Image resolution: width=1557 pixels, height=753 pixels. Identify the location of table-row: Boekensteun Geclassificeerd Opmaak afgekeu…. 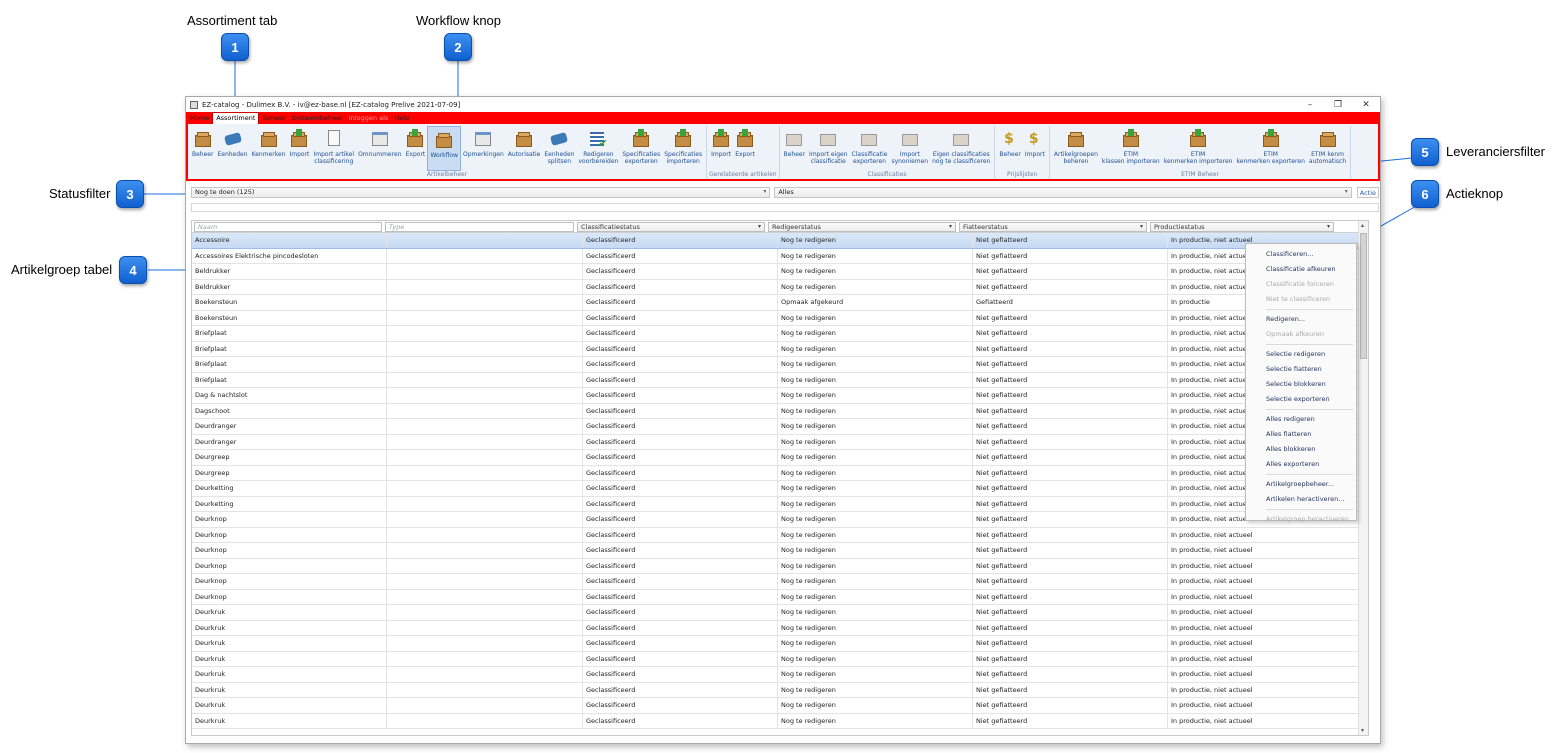
(780, 303).